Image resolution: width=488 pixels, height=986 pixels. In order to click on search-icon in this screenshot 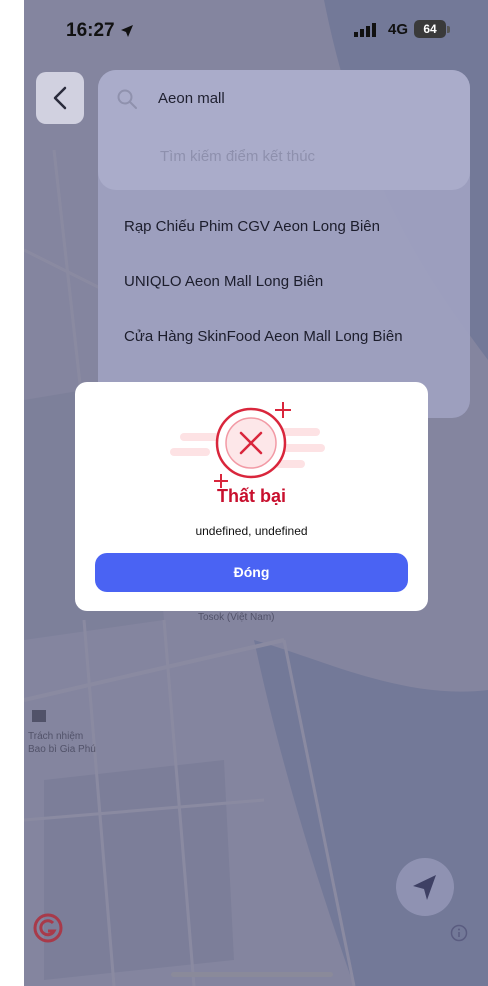, I will do `click(127, 99)`.